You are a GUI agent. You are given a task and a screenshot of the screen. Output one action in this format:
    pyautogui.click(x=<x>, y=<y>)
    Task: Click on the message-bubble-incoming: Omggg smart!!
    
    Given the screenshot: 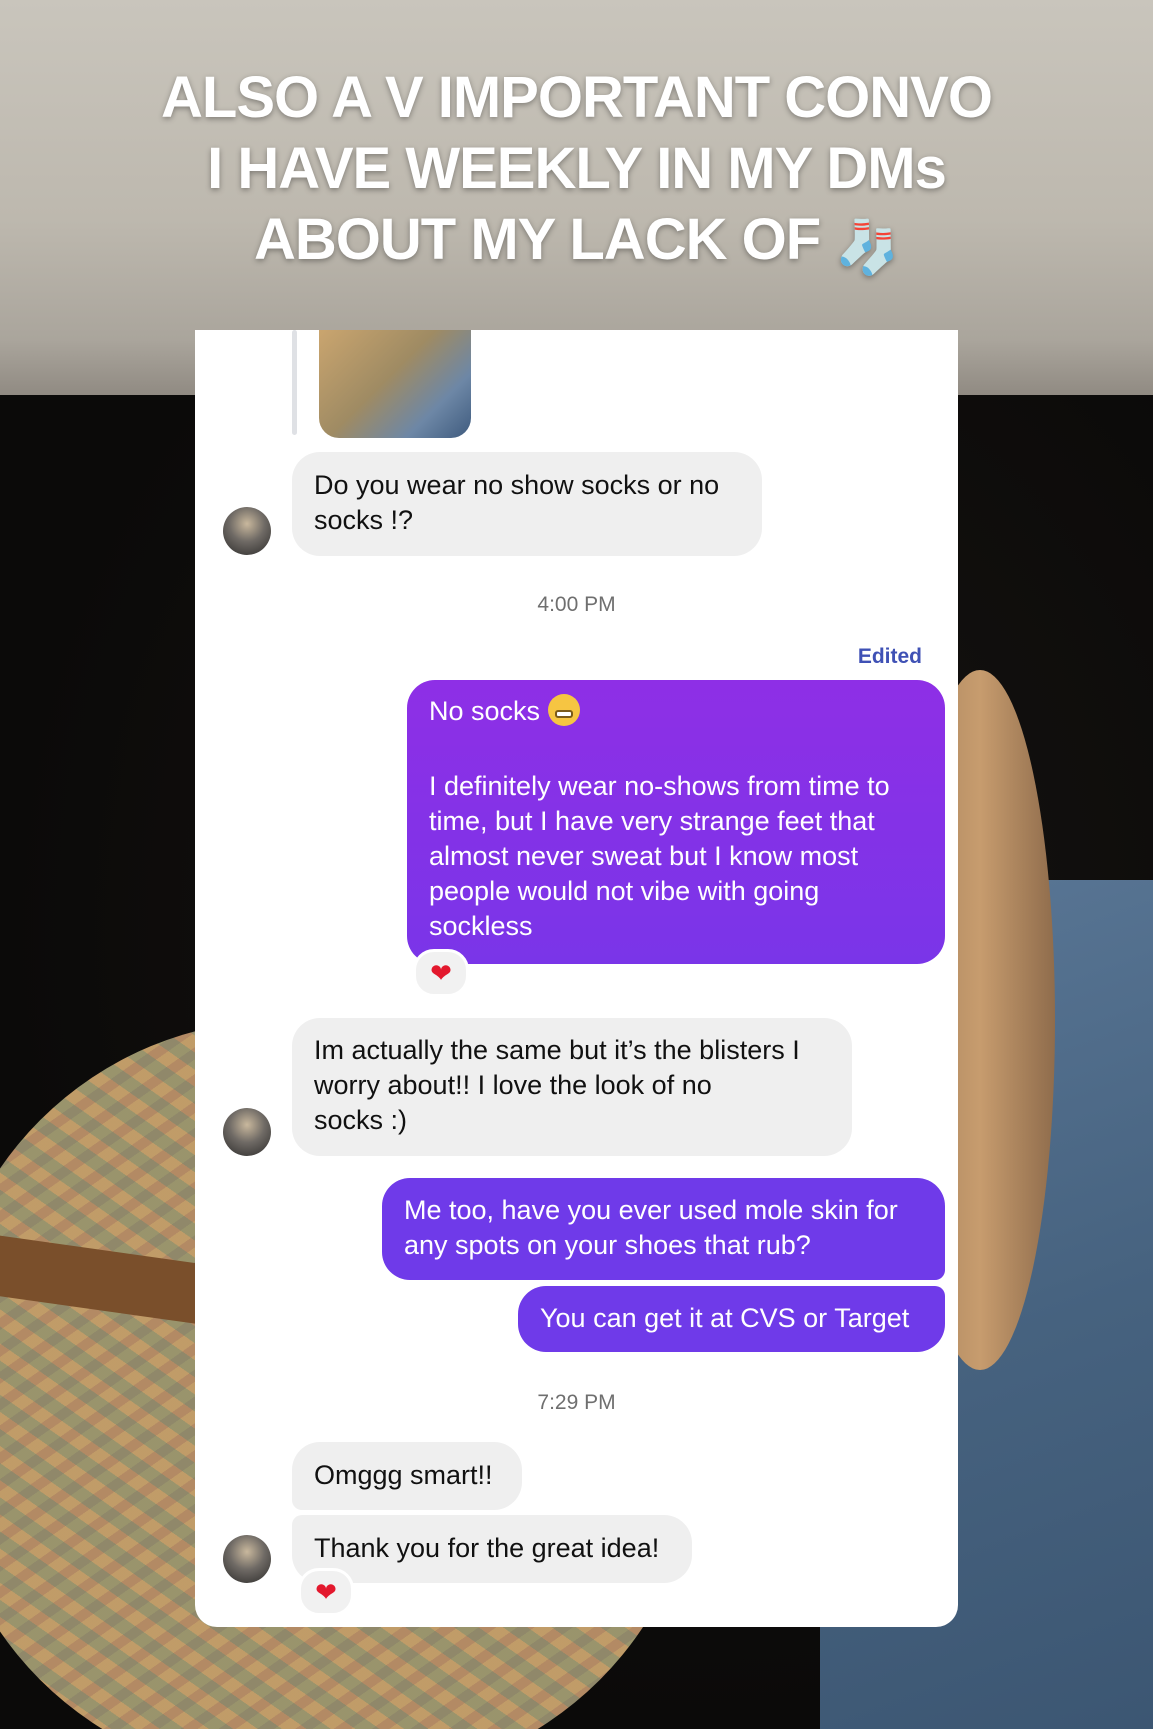 What is the action you would take?
    pyautogui.click(x=407, y=1476)
    